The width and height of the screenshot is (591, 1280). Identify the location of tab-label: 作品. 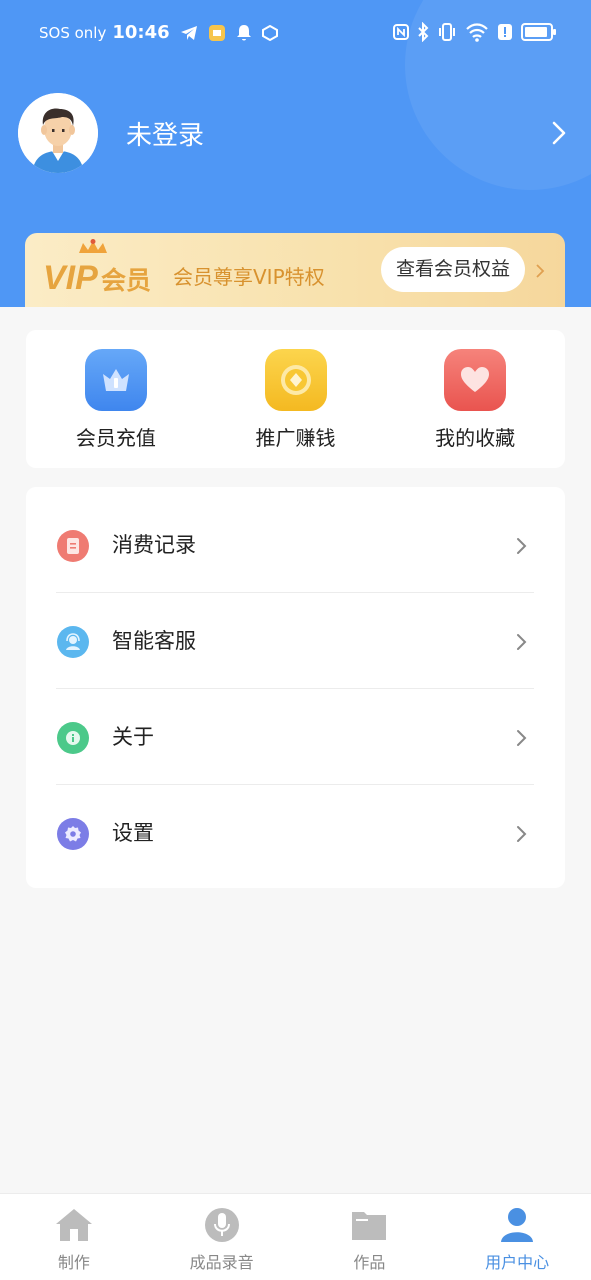
(369, 1262).